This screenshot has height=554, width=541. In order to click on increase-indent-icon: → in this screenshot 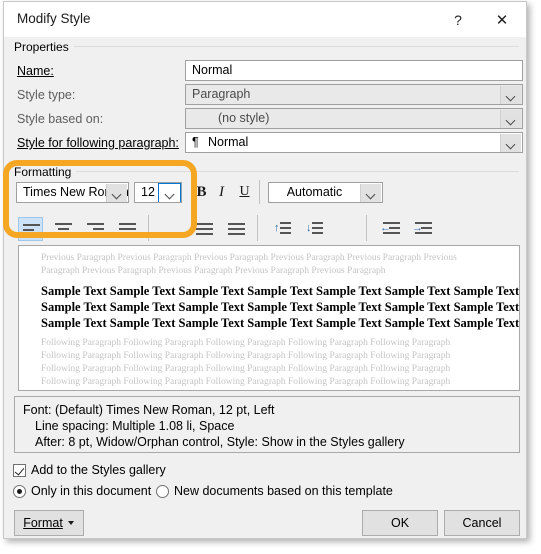, I will do `click(422, 229)`.